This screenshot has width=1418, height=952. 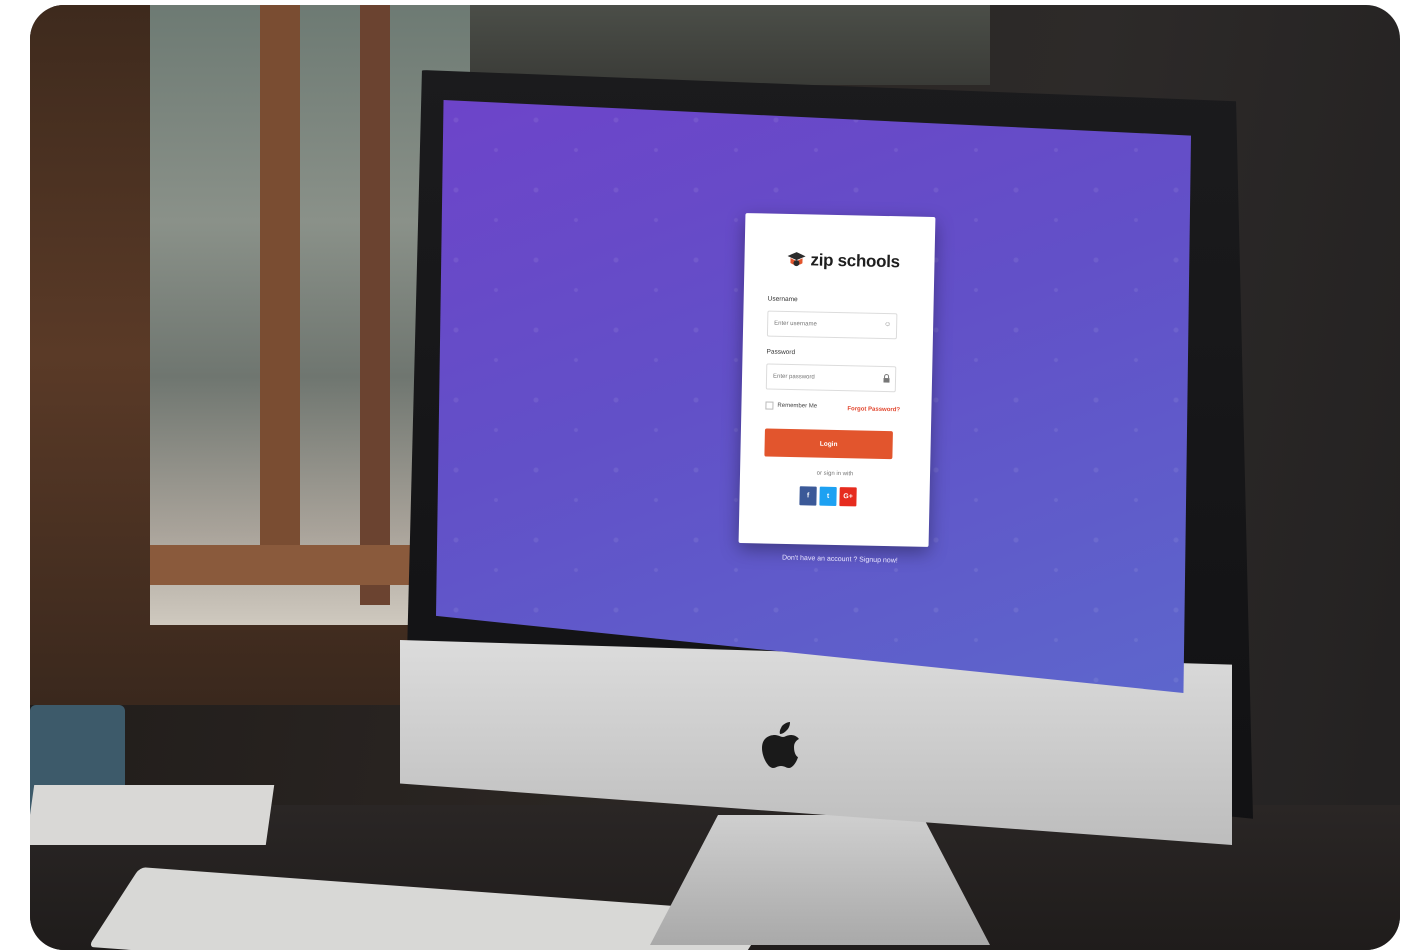 I want to click on remember-checkbox, so click(x=769, y=405).